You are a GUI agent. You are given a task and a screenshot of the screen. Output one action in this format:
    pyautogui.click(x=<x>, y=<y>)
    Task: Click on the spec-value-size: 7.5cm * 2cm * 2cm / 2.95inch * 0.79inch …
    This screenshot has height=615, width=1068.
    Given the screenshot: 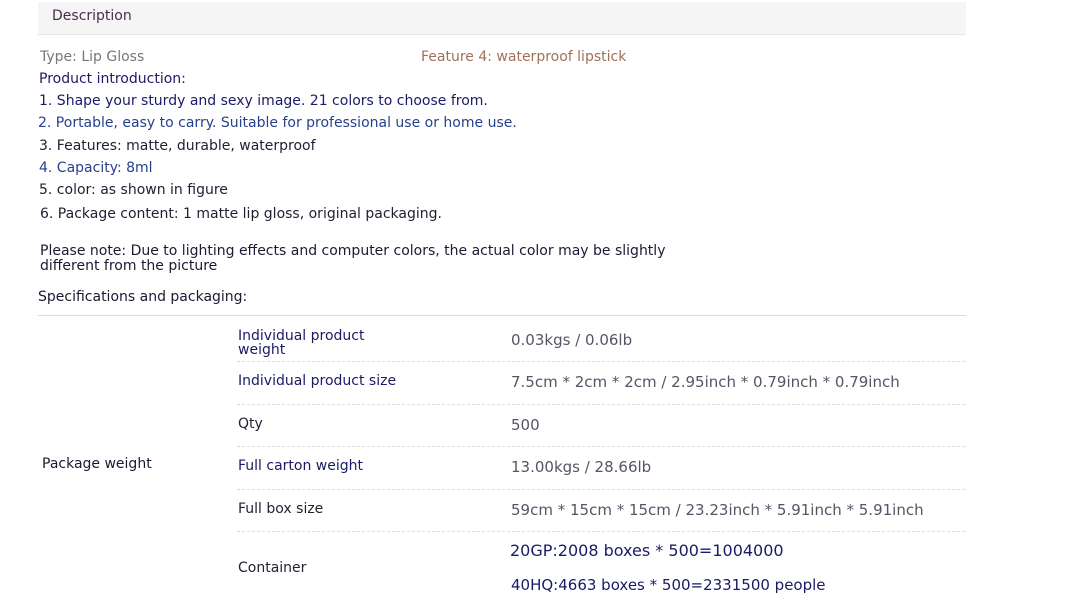 What is the action you would take?
    pyautogui.click(x=705, y=382)
    